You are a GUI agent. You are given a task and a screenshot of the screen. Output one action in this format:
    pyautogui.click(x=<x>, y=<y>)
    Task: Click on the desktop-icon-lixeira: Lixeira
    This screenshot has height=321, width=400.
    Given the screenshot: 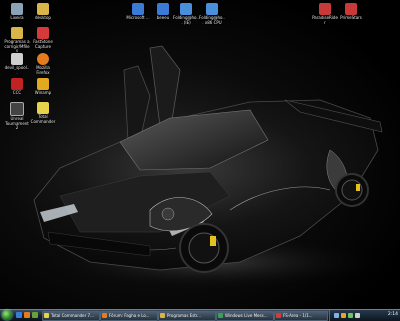 What is the action you would take?
    pyautogui.click(x=17, y=12)
    